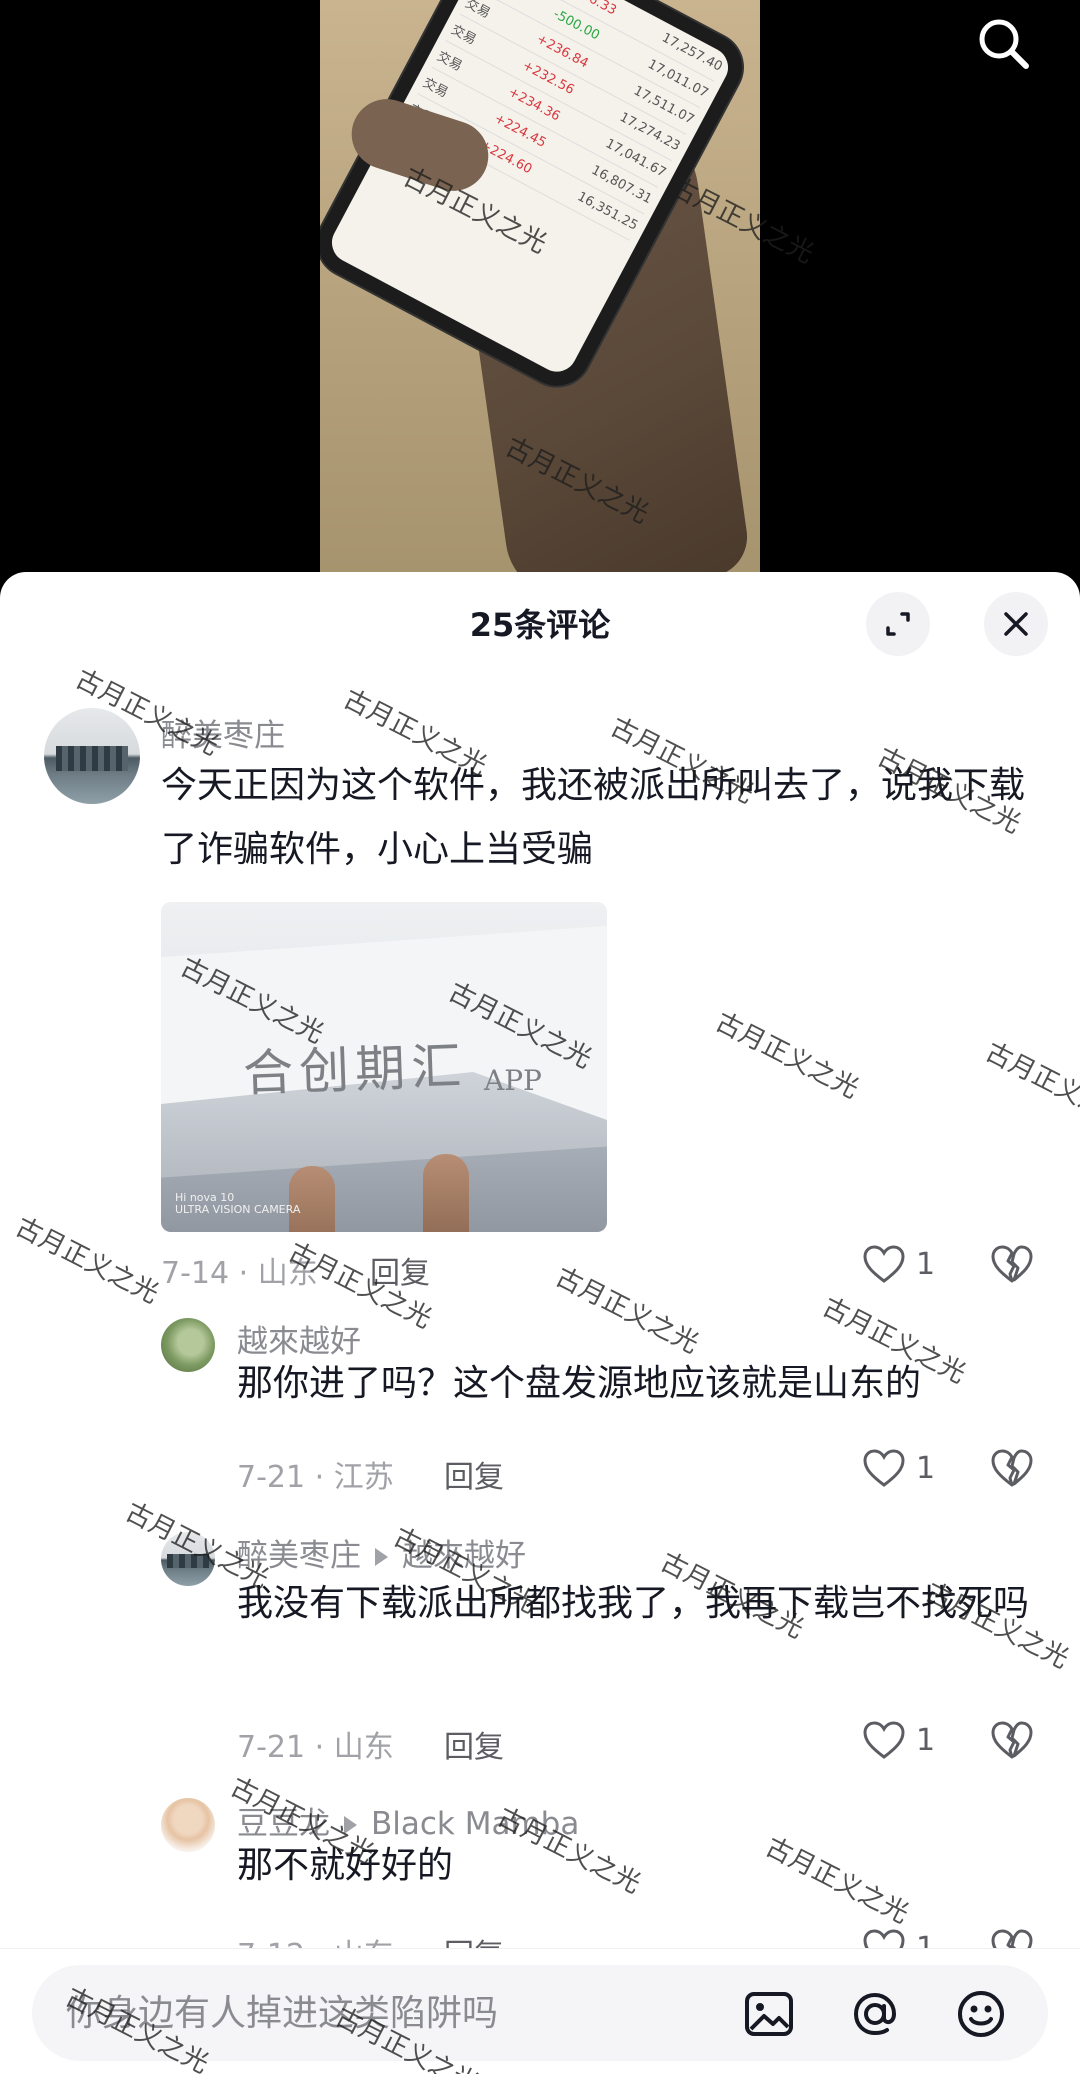 The image size is (1080, 2074). Describe the element at coordinates (315, 1747) in the screenshot. I see `comment-date-location: 7-21 · 山东` at that location.